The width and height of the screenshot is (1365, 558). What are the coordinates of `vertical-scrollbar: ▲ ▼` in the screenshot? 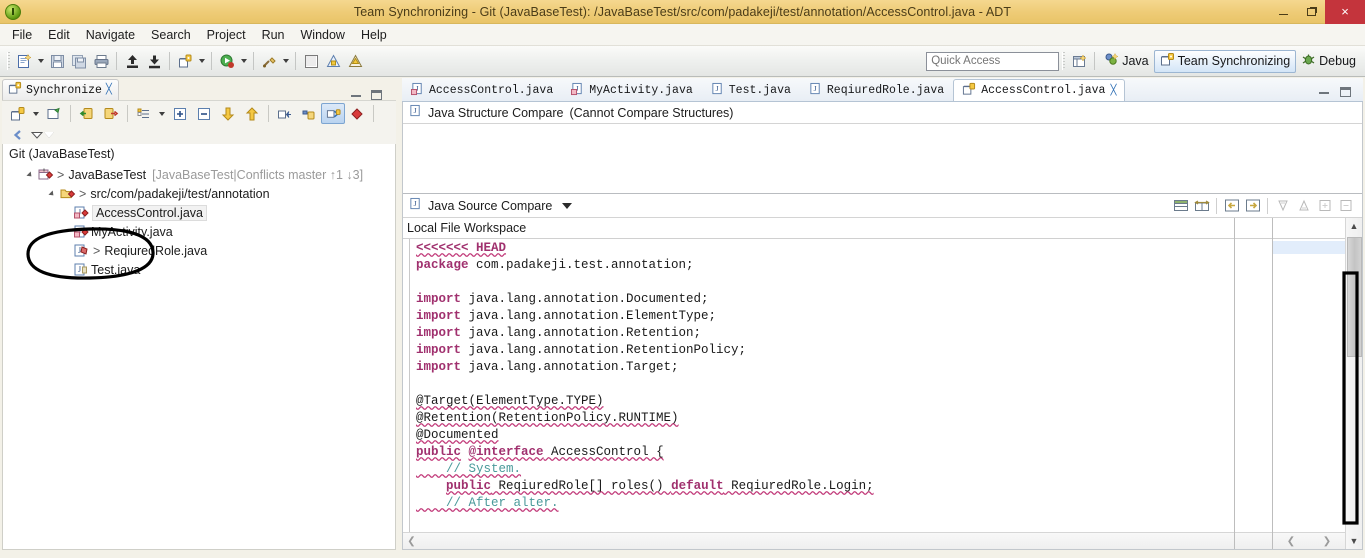 It's located at (1353, 383).